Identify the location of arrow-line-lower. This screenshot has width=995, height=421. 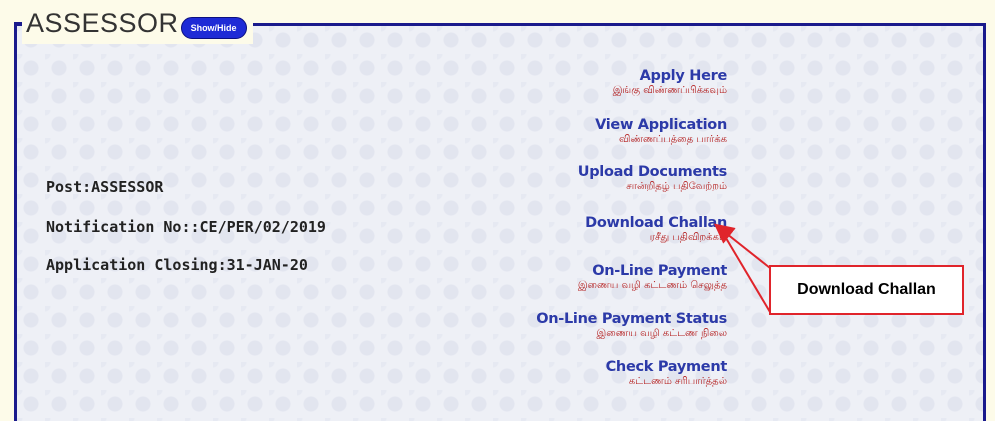
(745, 270).